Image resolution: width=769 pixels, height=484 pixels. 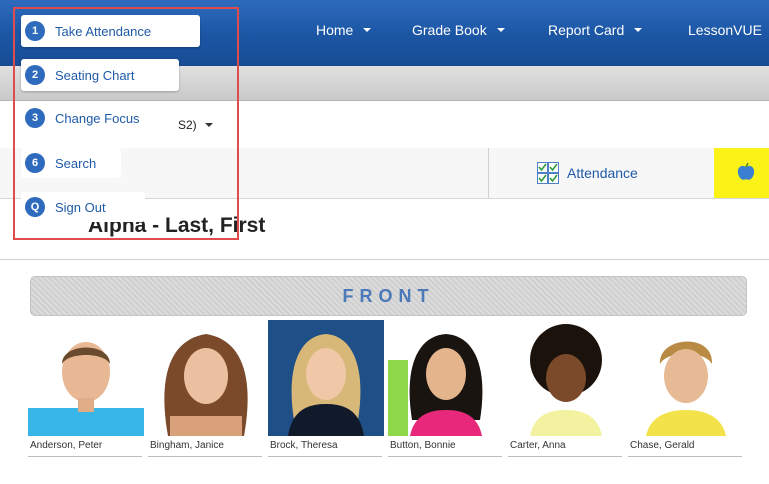 I want to click on student-name: Anderson, Peter, so click(x=66, y=445).